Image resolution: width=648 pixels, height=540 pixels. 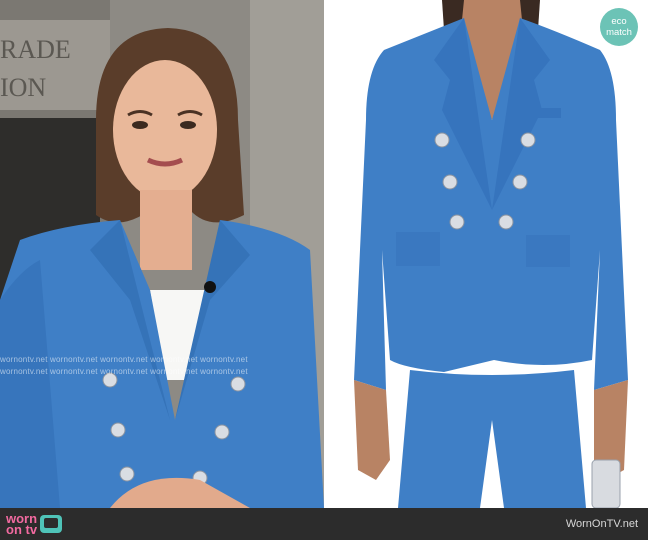 What do you see at coordinates (602, 524) in the screenshot?
I see `site-name: WornOnTV.net` at bounding box center [602, 524].